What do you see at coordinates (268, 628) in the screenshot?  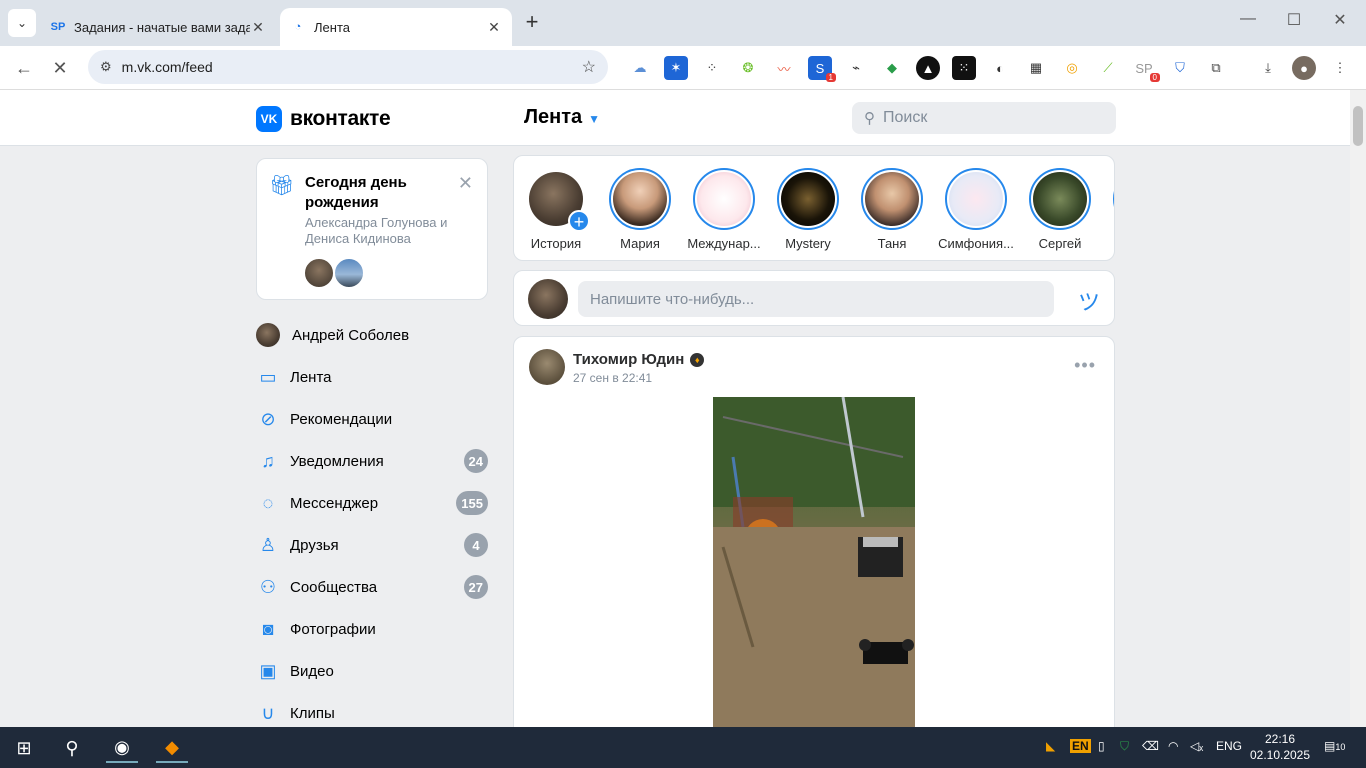 I see `camera-icon: ◙` at bounding box center [268, 628].